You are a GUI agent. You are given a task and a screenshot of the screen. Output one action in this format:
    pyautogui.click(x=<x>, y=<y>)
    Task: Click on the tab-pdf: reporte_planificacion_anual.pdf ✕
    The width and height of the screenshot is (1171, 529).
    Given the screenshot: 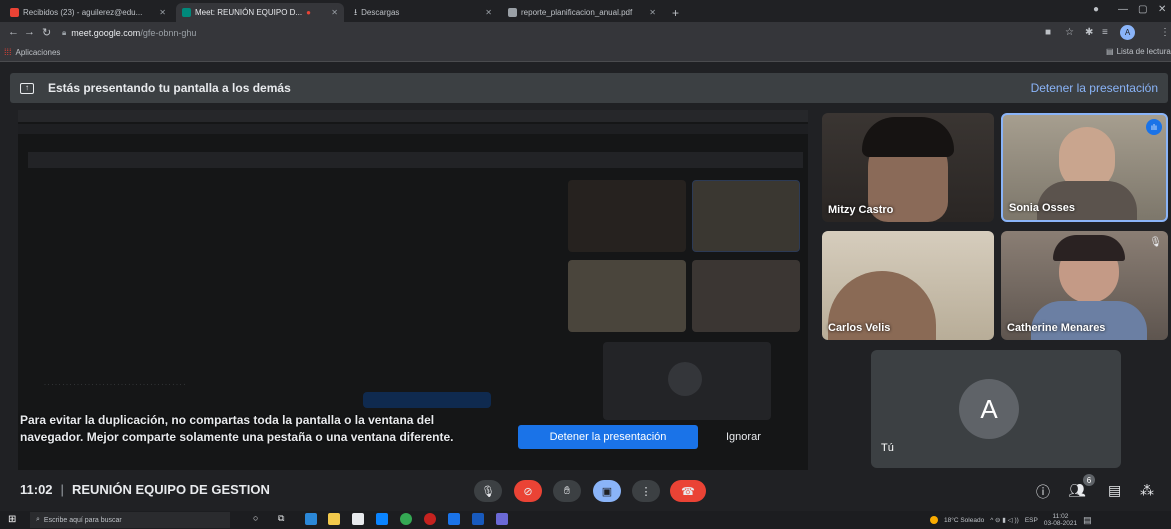 What is the action you would take?
    pyautogui.click(x=582, y=12)
    